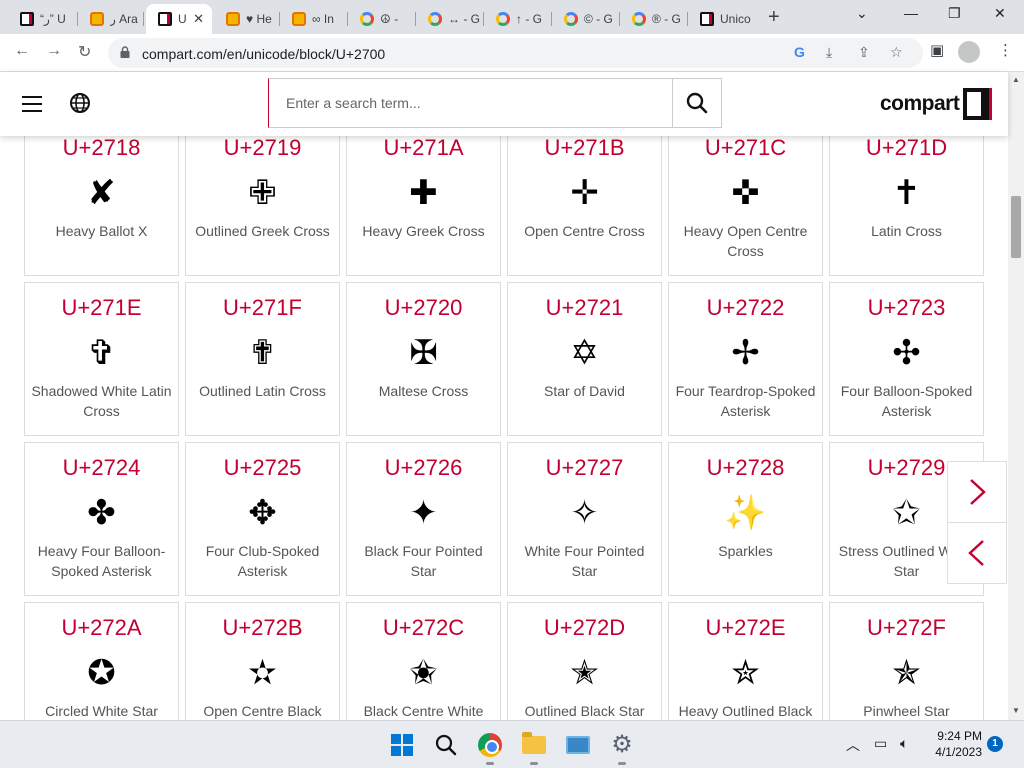  What do you see at coordinates (101, 206) in the screenshot?
I see `character-card: U+2718 ✘ Heavy Ballot X` at bounding box center [101, 206].